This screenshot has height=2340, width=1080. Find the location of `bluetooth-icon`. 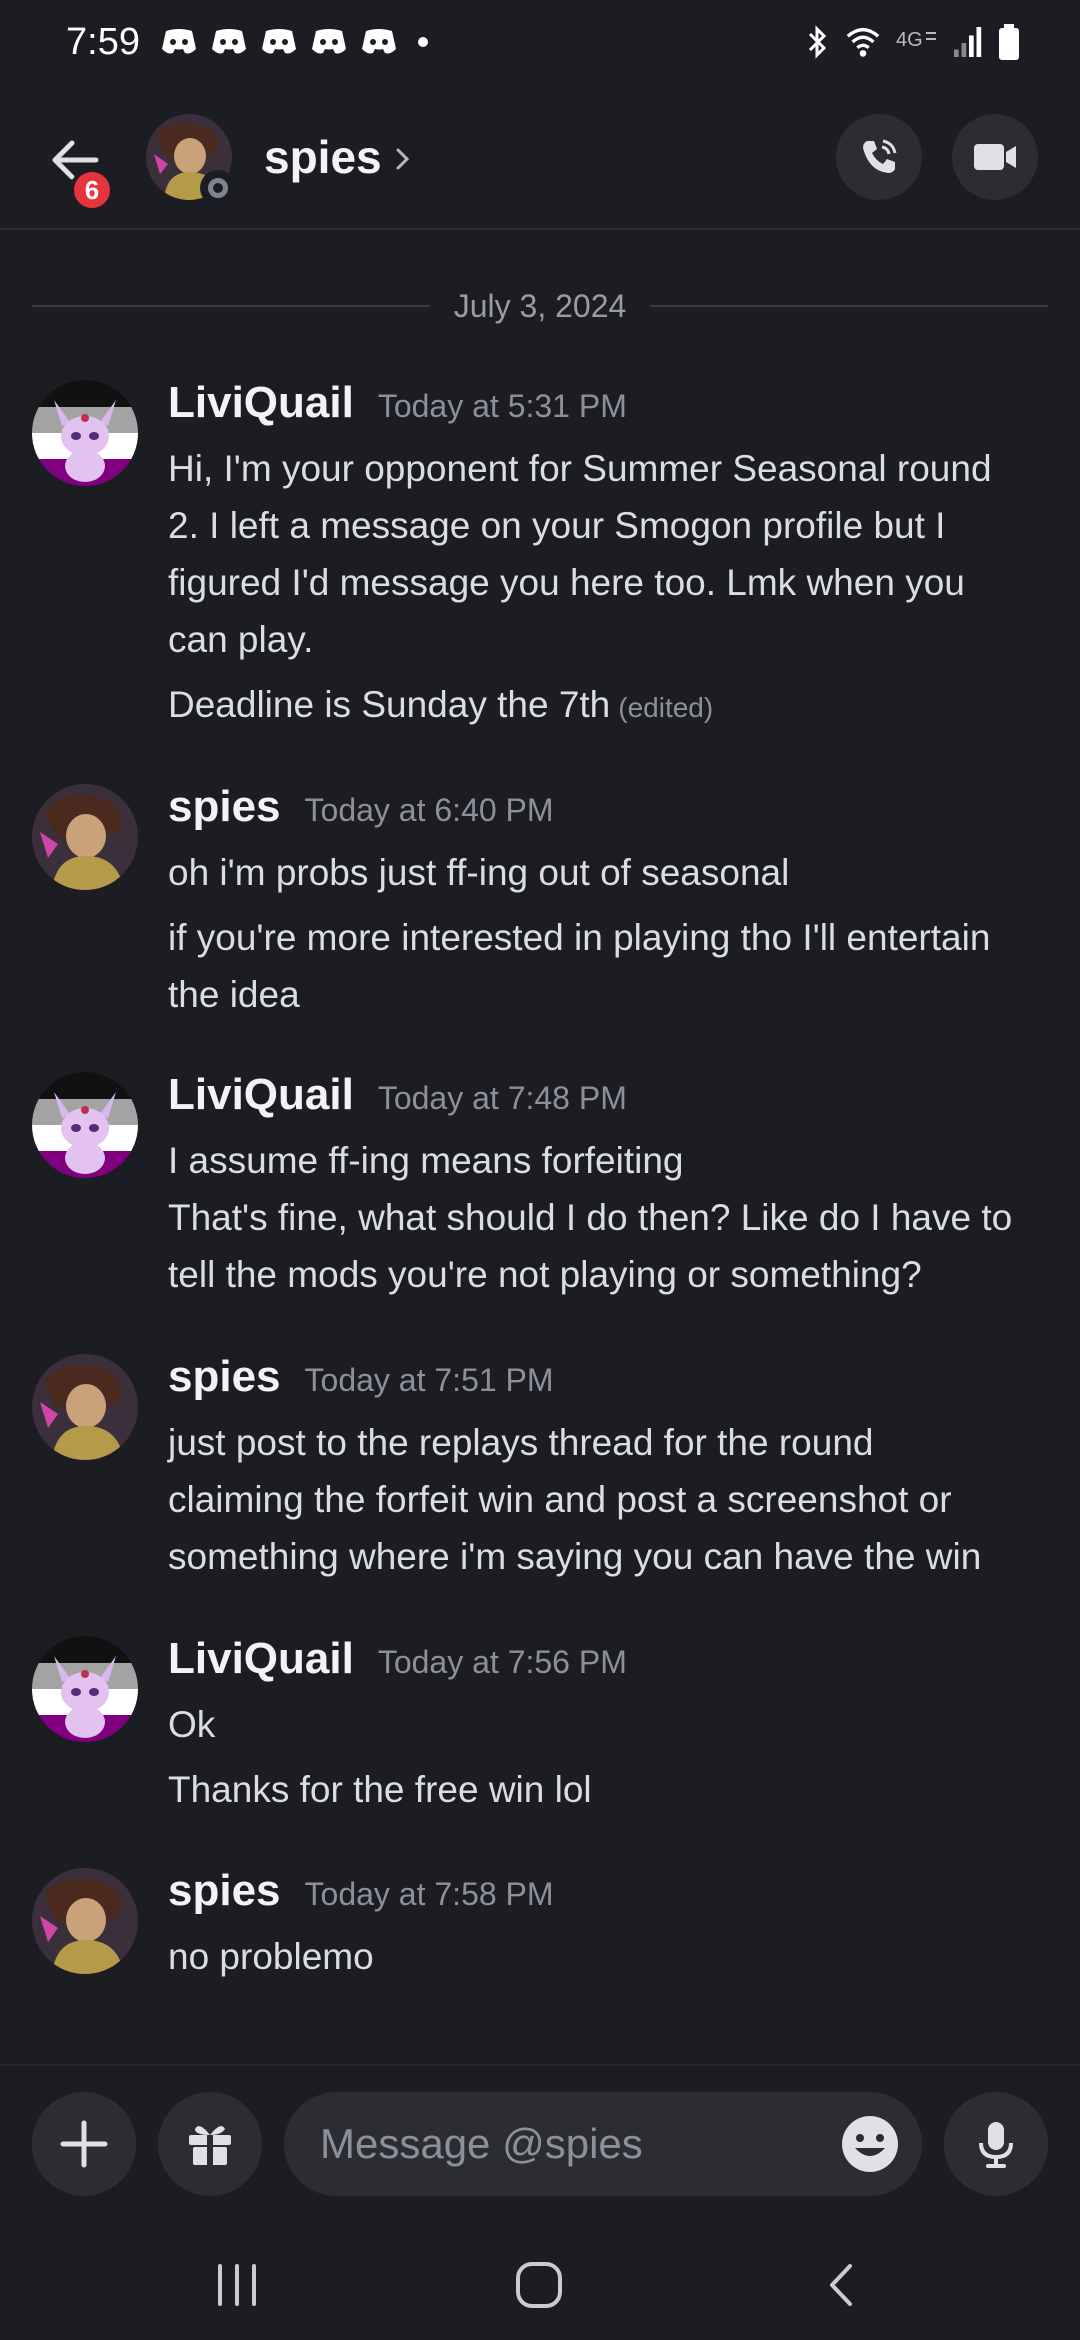

bluetooth-icon is located at coordinates (817, 42).